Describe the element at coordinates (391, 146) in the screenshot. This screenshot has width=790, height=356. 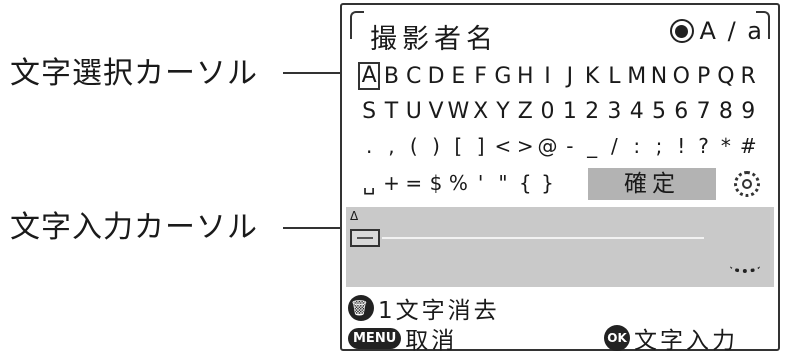
I see `char-key: ,` at that location.